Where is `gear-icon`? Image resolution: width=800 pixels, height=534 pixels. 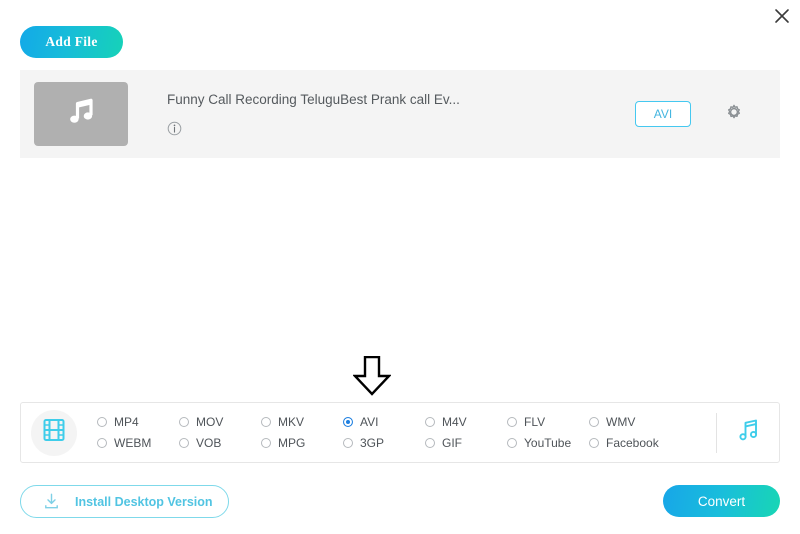
gear-icon is located at coordinates (734, 114).